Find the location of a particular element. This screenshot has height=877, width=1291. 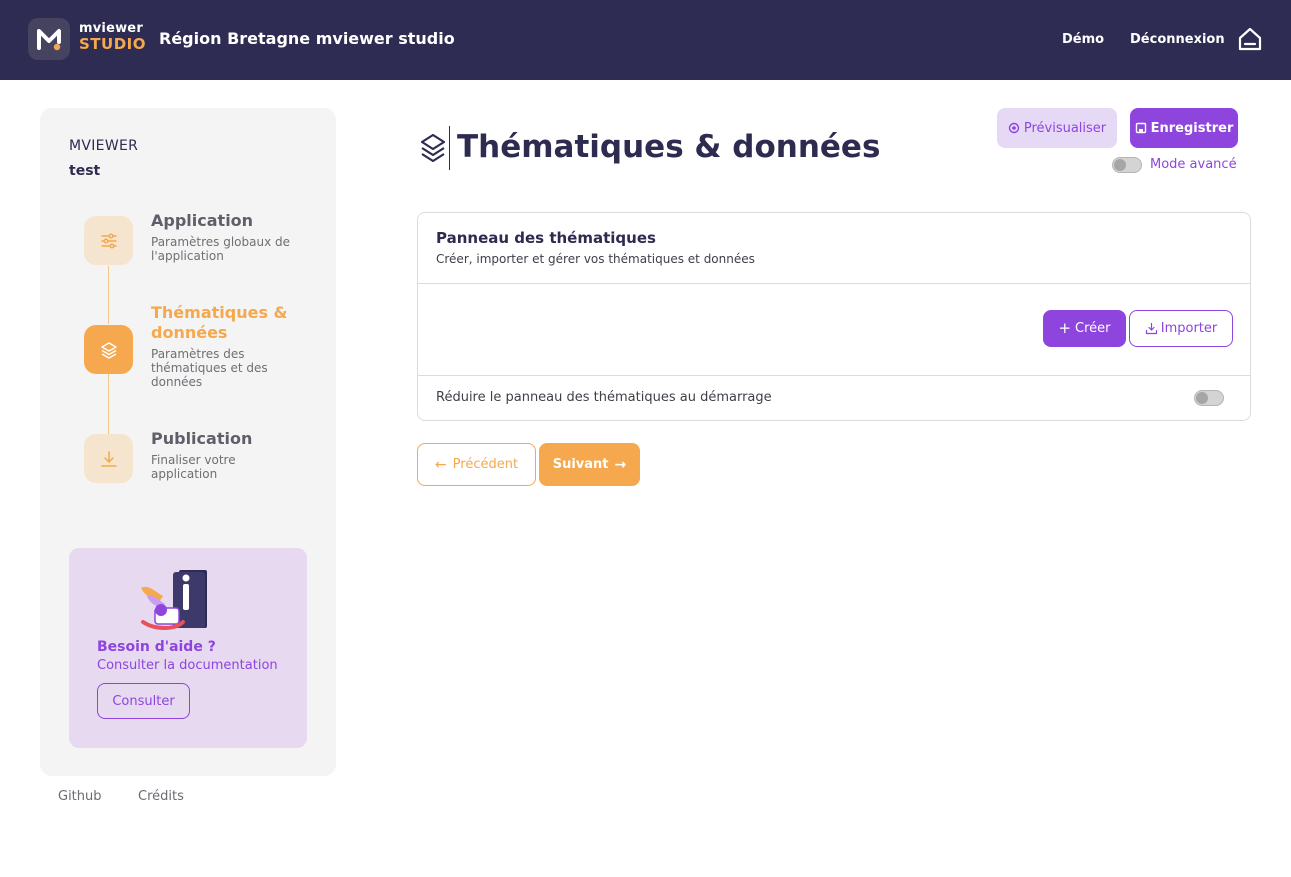

step-publication-icon-box is located at coordinates (108, 458).